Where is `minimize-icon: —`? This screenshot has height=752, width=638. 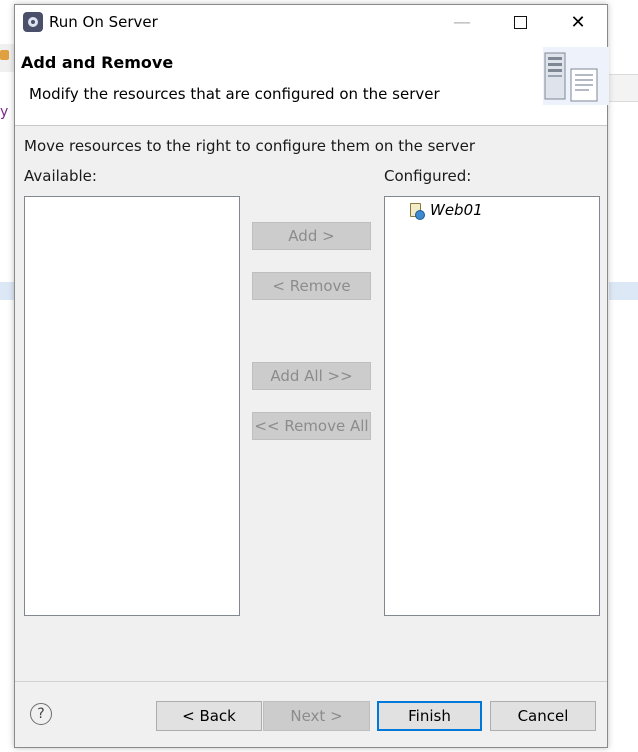 minimize-icon: — is located at coordinates (462, 22).